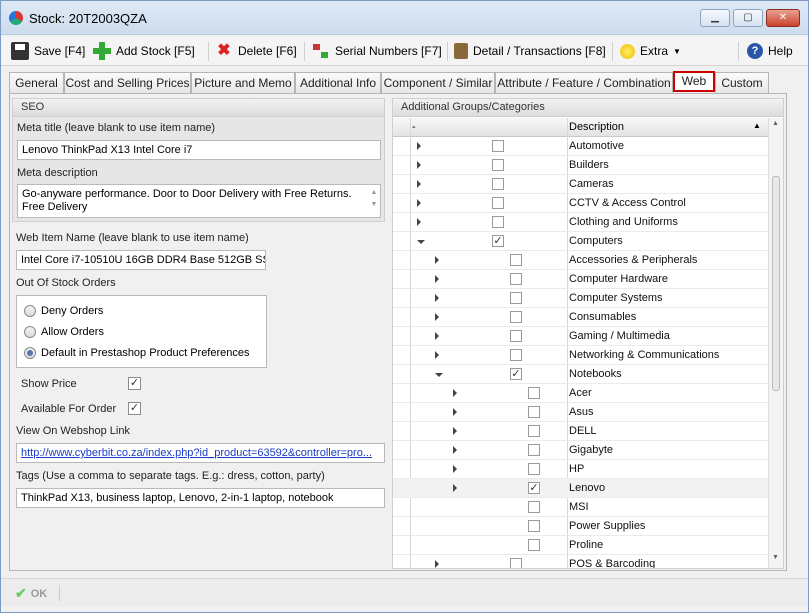  What do you see at coordinates (530, 51) in the screenshot?
I see `detail-transactions-button: Detail / Transactions [F8]` at bounding box center [530, 51].